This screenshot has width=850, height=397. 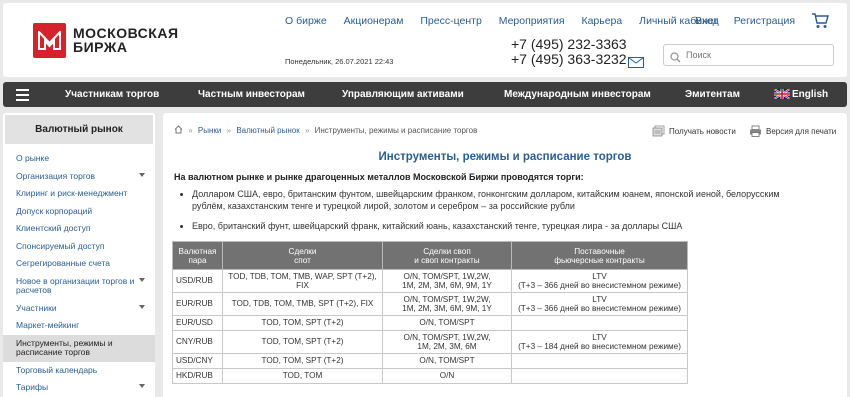 I want to click on cell-swap: O/N, so click(x=447, y=376).